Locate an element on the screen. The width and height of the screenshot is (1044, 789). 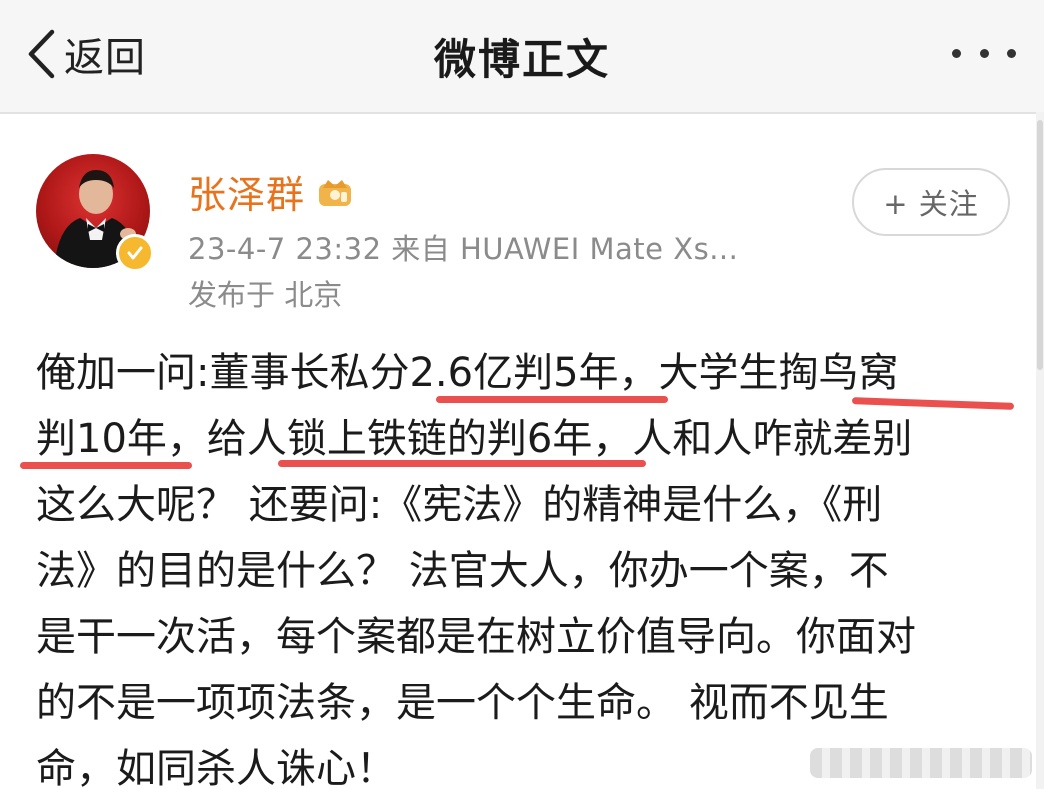
top-navigation-bar: 返回 微博正文 is located at coordinates (522, 57).